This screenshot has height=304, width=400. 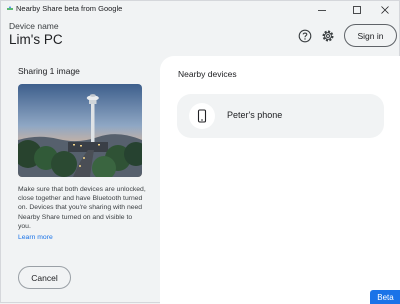 I want to click on nearby-devices-title: Nearby devices, so click(x=207, y=74).